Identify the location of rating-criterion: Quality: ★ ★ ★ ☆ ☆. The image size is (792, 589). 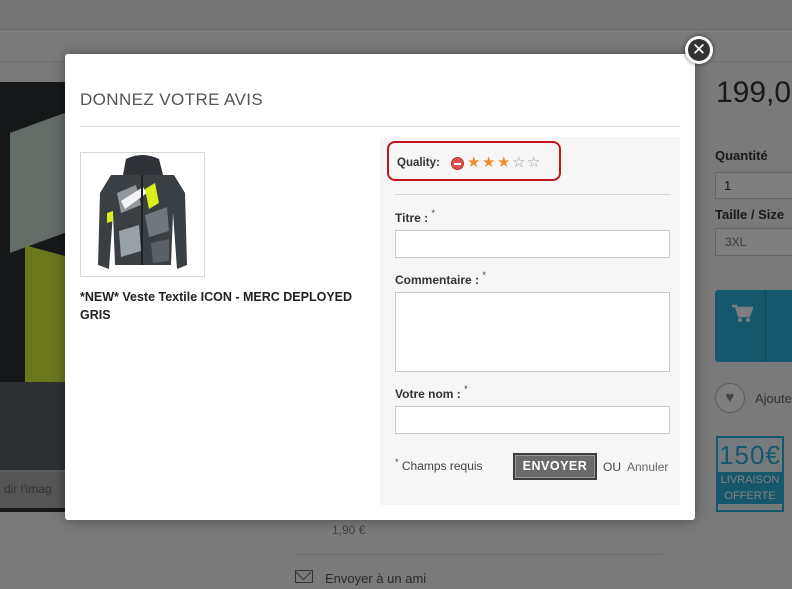
(474, 161).